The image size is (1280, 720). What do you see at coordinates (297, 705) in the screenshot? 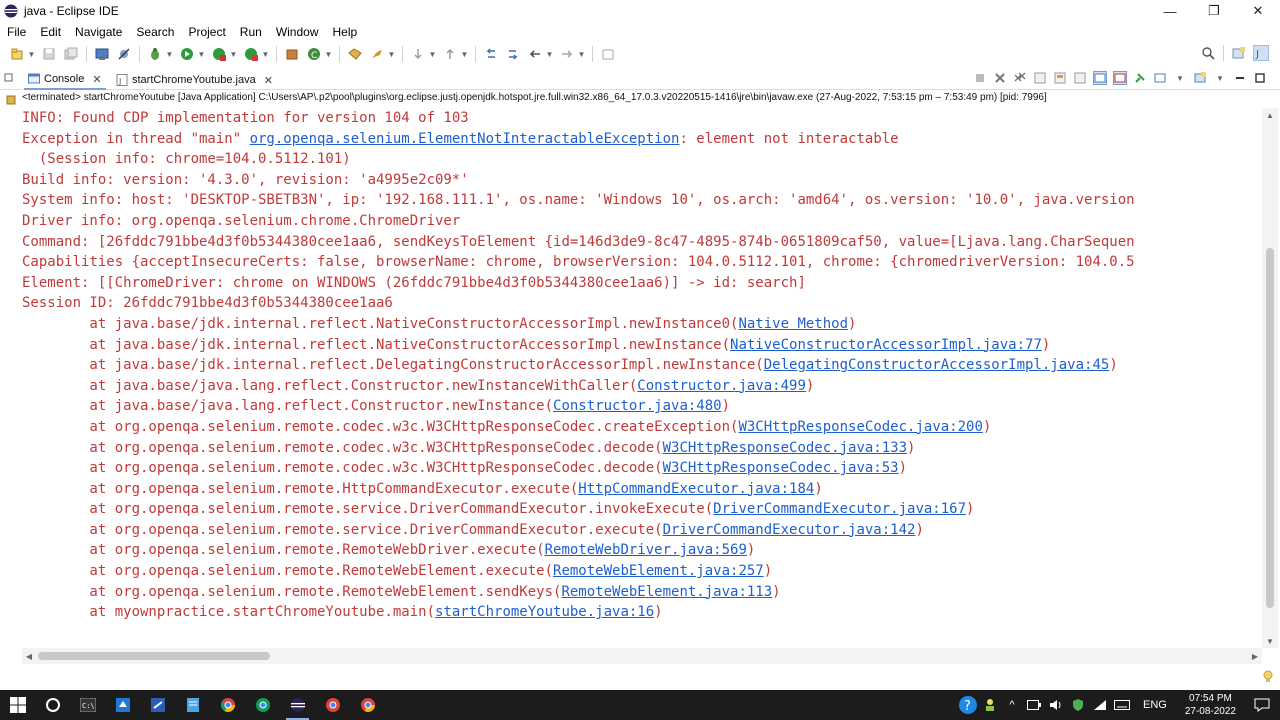
I see `taskbar-eclipse` at bounding box center [297, 705].